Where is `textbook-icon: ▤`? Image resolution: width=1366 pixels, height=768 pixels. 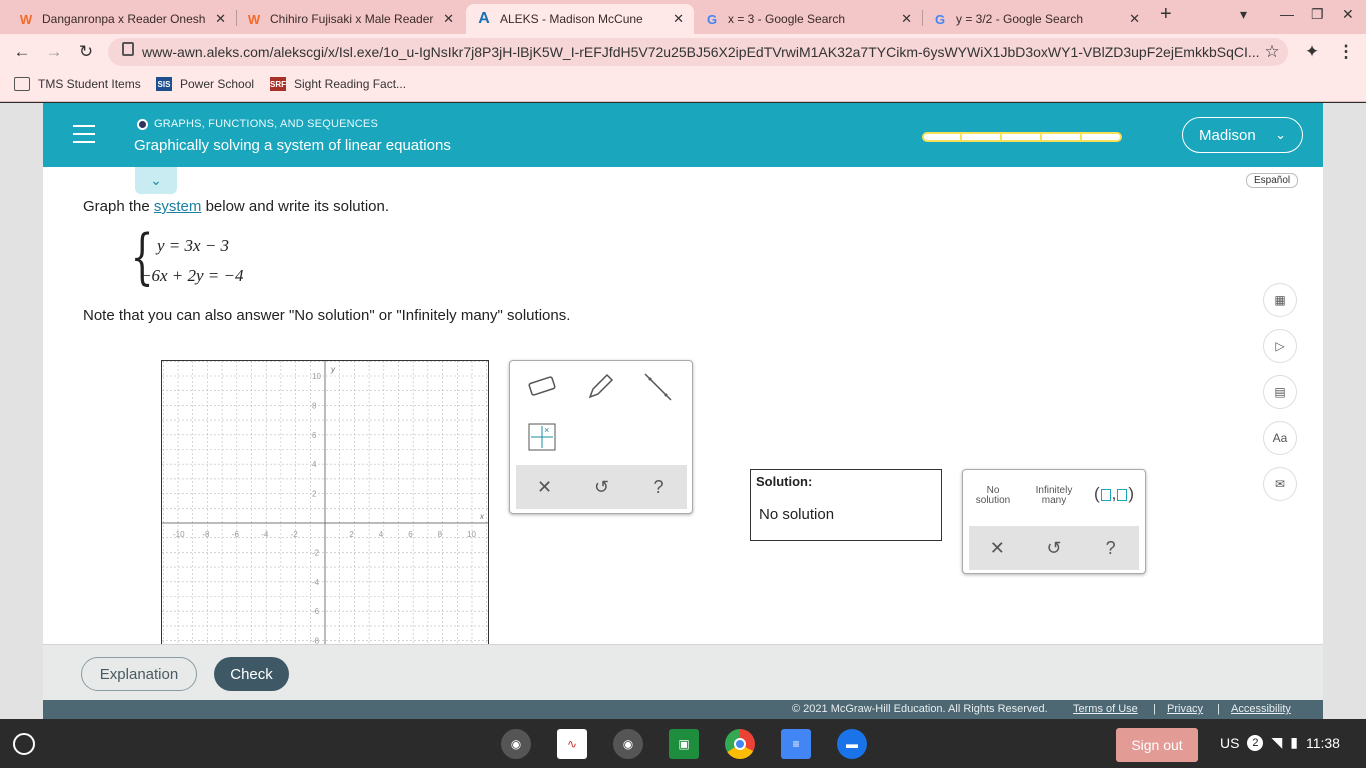
textbook-icon: ▤ is located at coordinates (1280, 392).